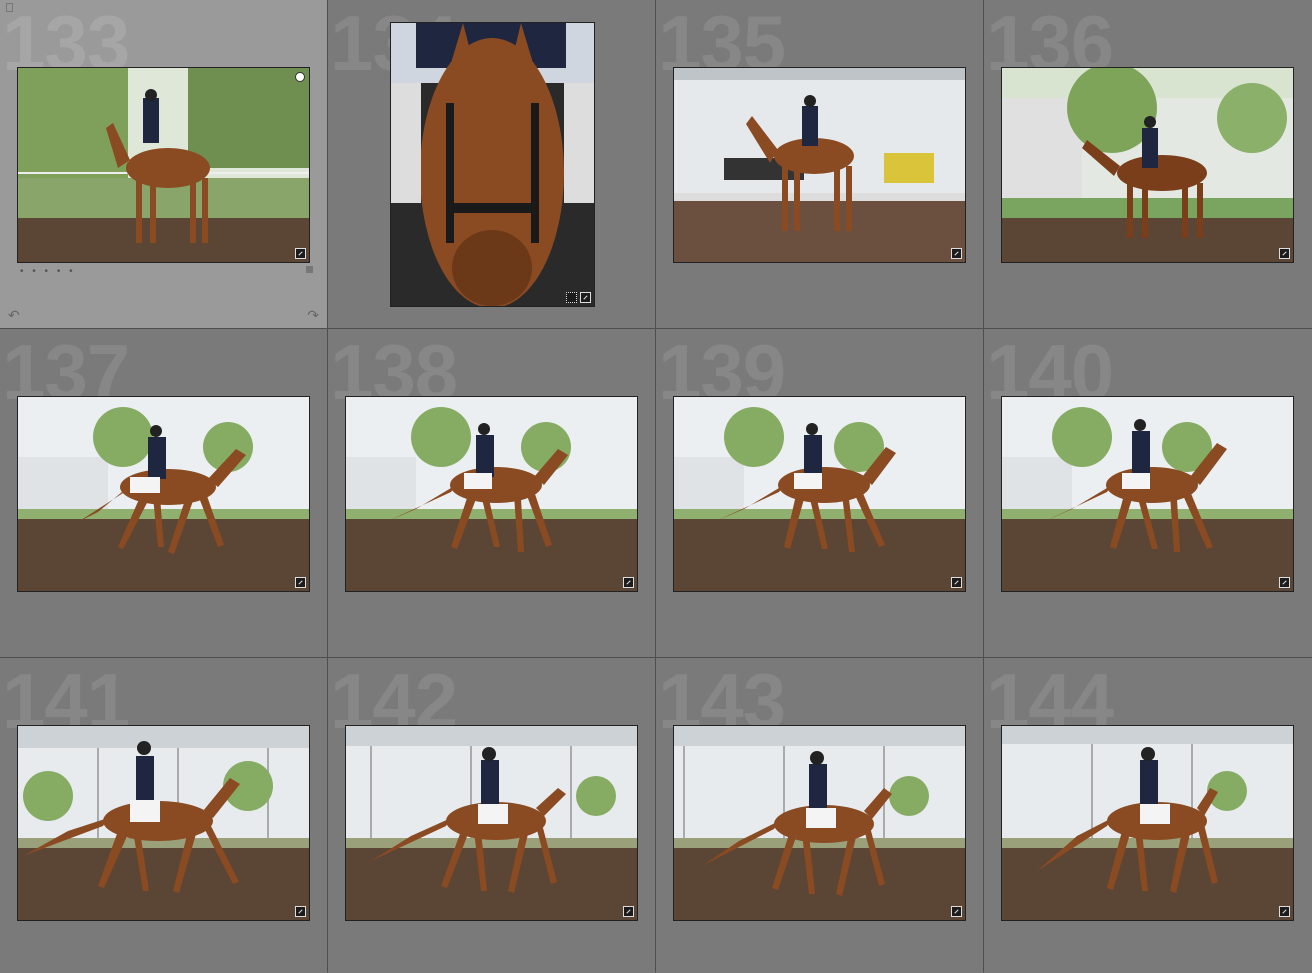  I want to click on crop-badge-icon, so click(571, 297).